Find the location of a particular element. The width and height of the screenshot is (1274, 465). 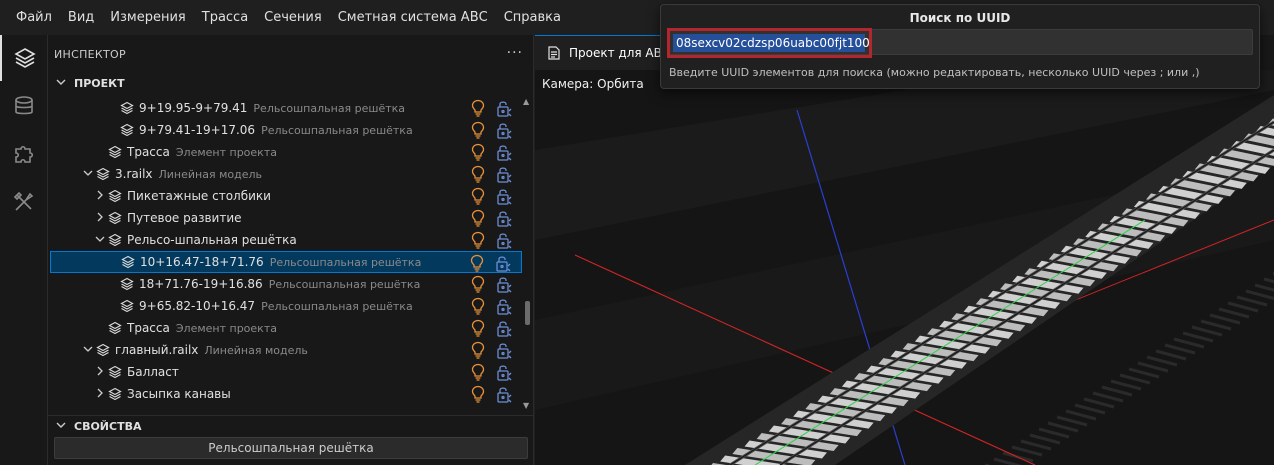

project-section-label: ПРОЕКТ is located at coordinates (99, 83).